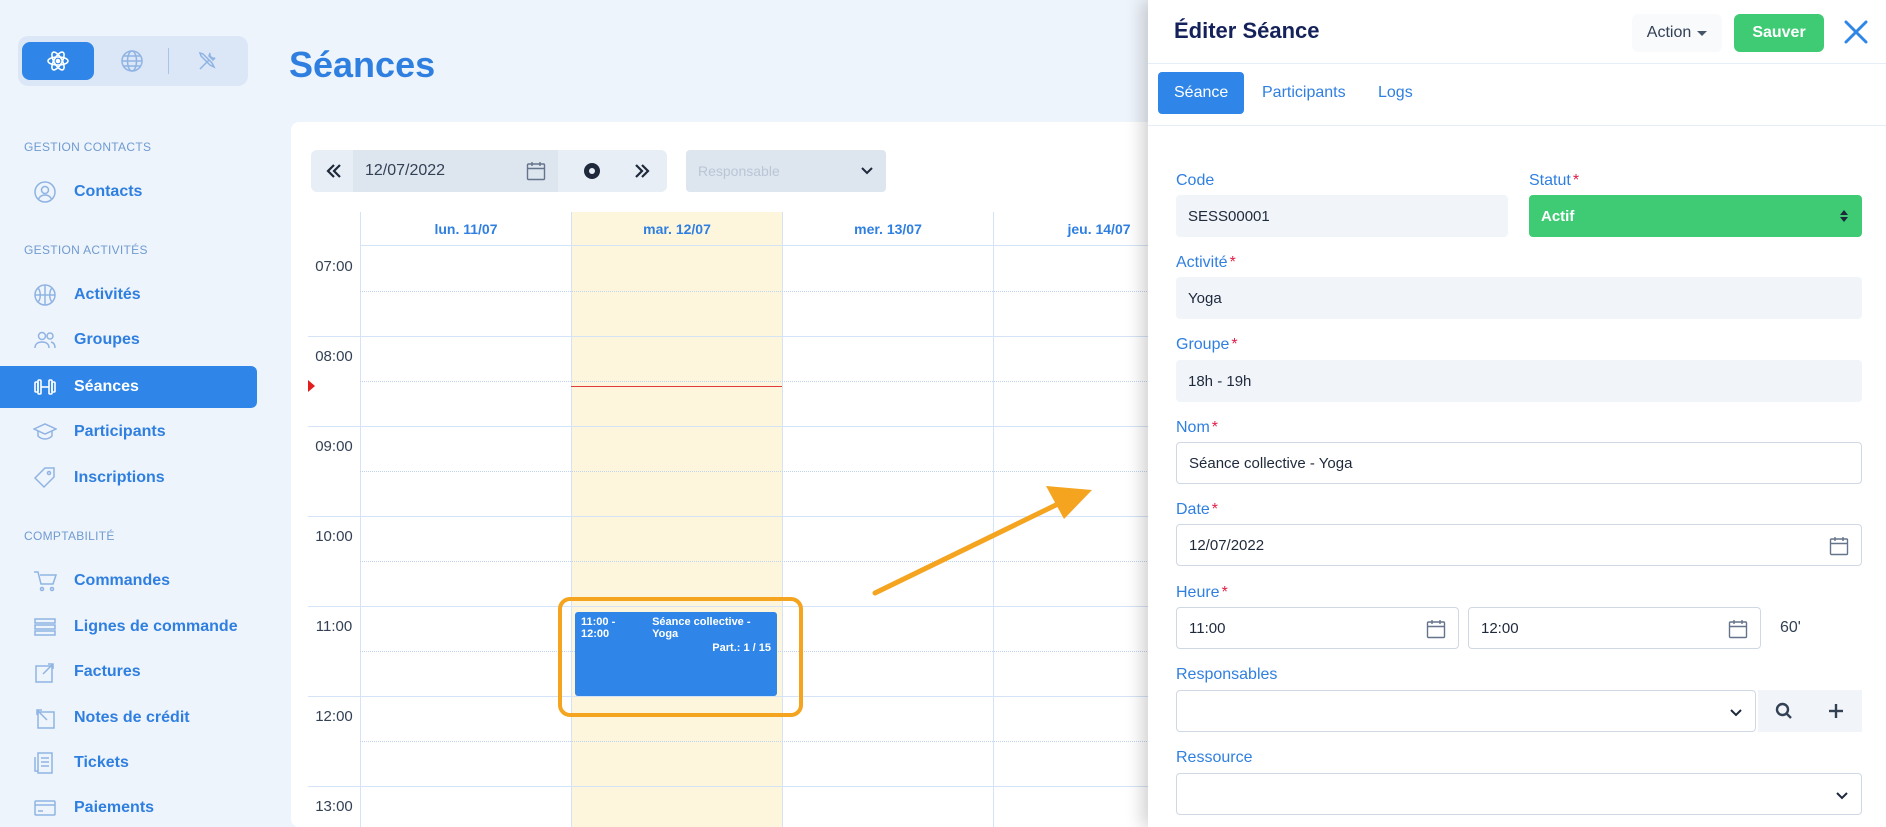 The height and width of the screenshot is (827, 1886). I want to click on tools-mode-button, so click(208, 61).